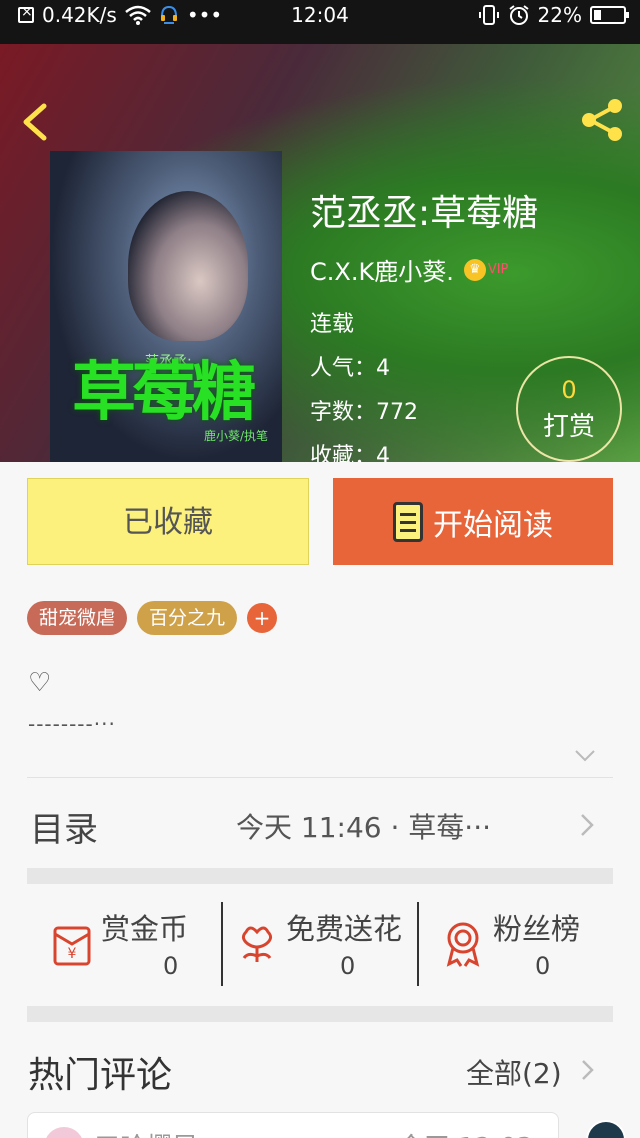  I want to click on support-stats: ¥ 赏金币 0 免费送花 0 粉丝榜 0, so click(320, 945).